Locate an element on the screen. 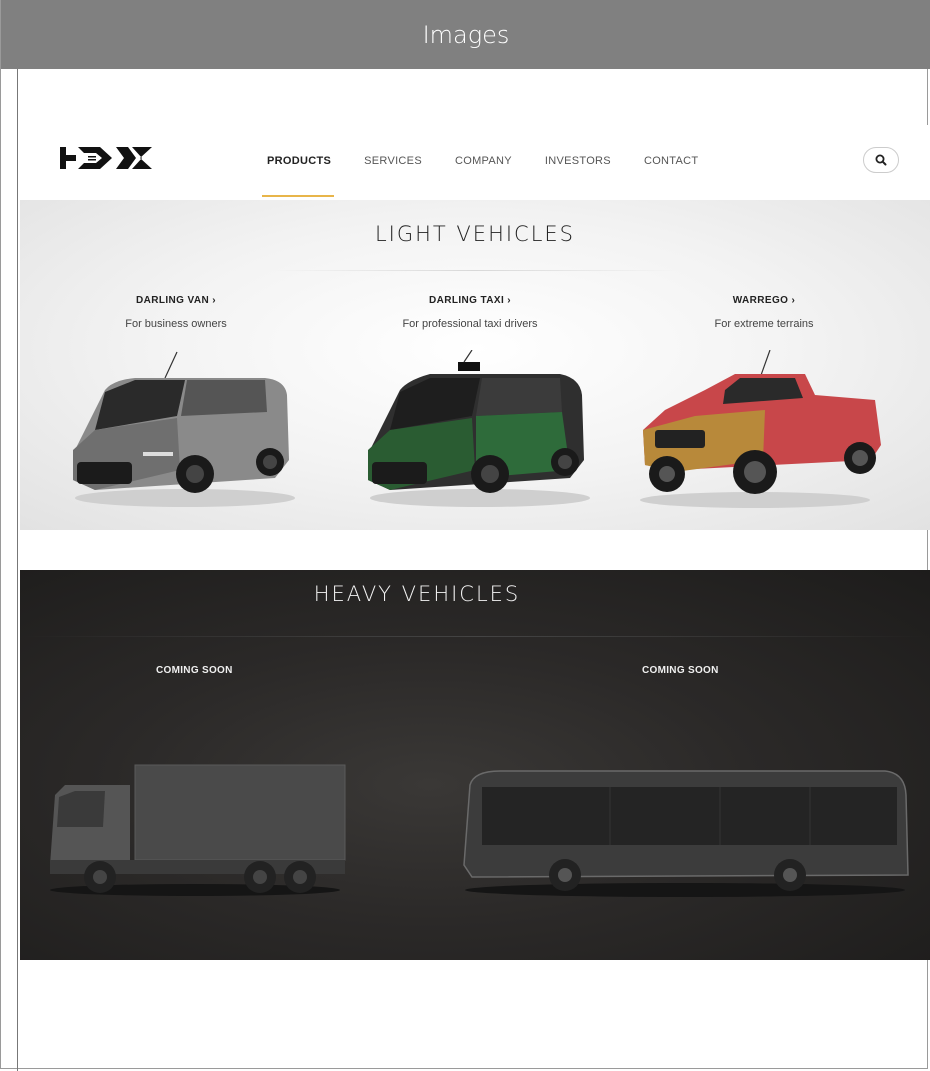  nav-company: COMPANY is located at coordinates (483, 161).